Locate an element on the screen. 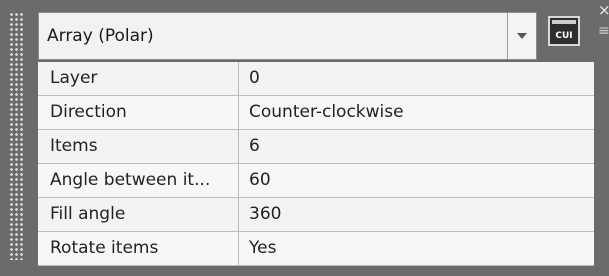  property-value: 360 is located at coordinates (416, 214).